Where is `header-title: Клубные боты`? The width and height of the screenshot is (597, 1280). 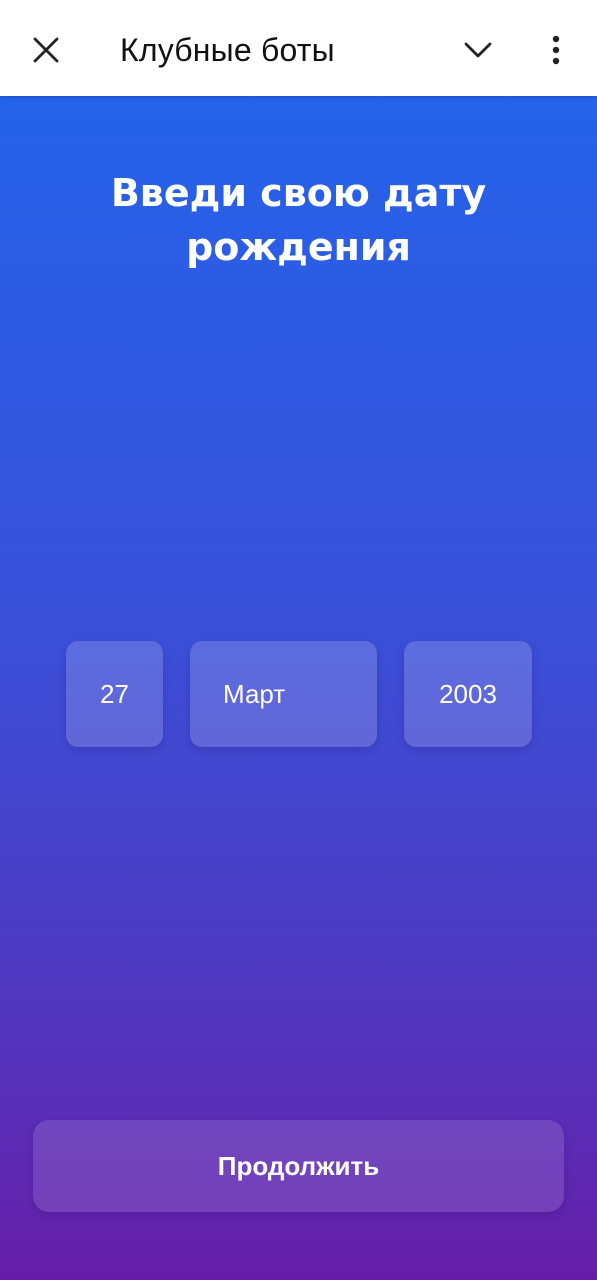
header-title: Клубные боты is located at coordinates (227, 50).